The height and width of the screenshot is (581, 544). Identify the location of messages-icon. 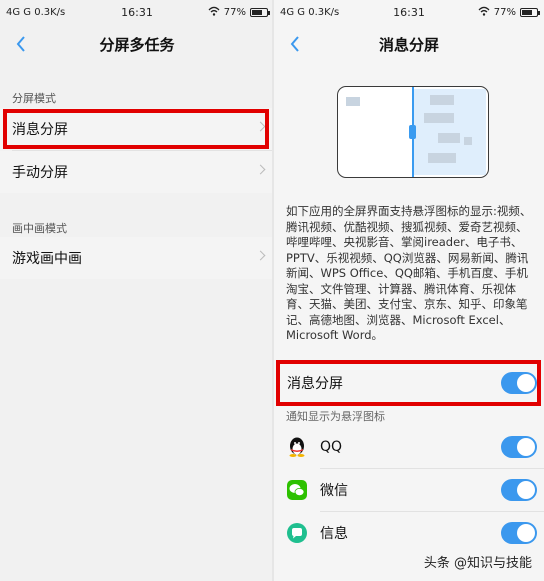
(297, 533).